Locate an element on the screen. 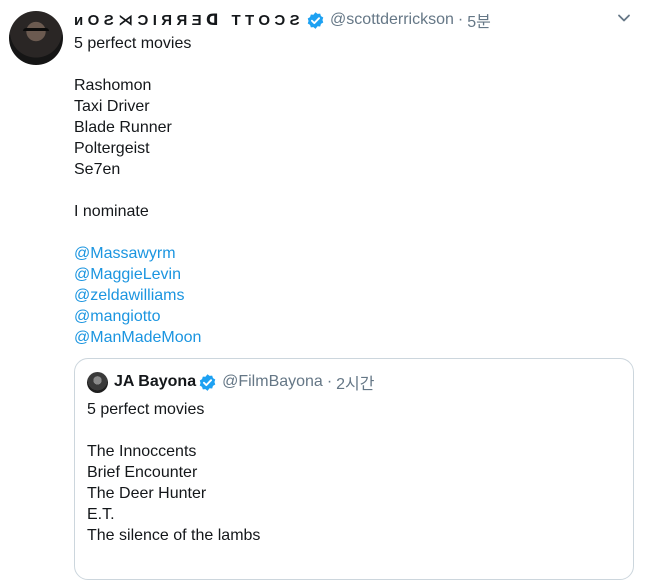  quoted-tweet-header: JA Bayona @FilmBayona · 2시간 is located at coordinates (231, 382).